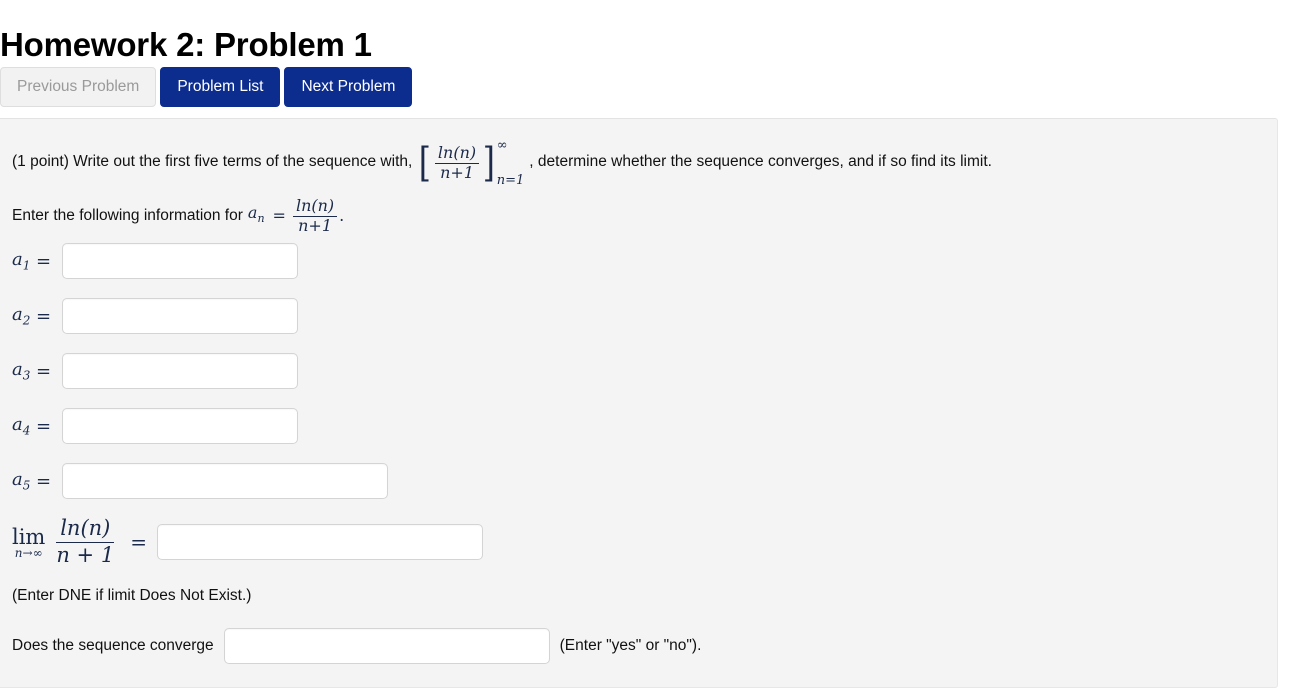  I want to click on limit-denominator: n + 1, so click(85, 554).